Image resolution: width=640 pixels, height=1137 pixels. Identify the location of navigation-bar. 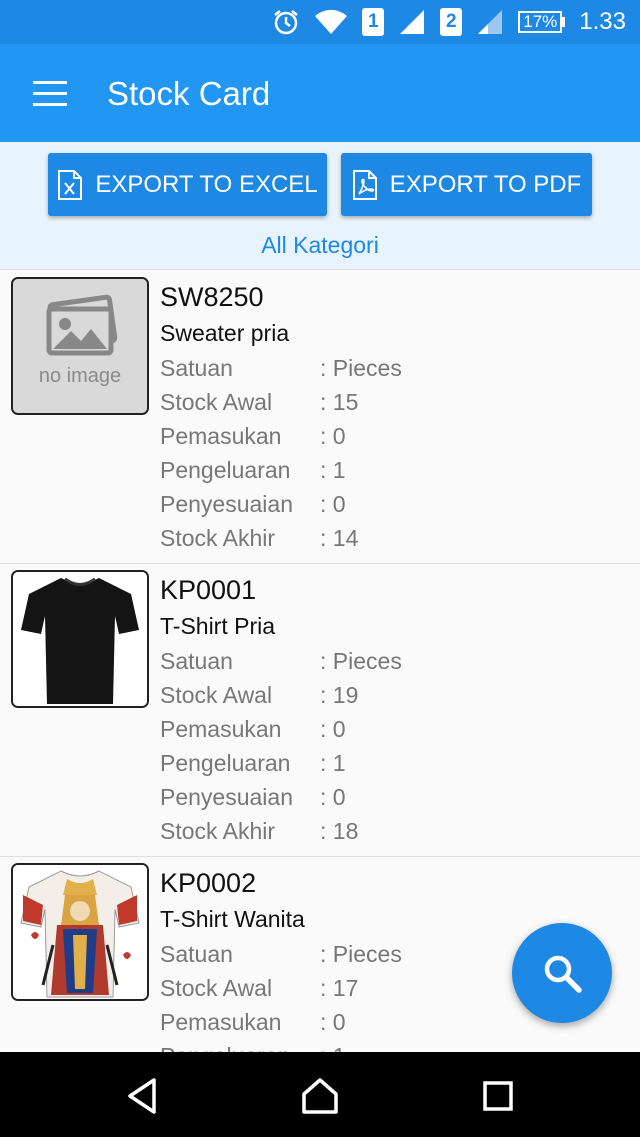
(320, 1094).